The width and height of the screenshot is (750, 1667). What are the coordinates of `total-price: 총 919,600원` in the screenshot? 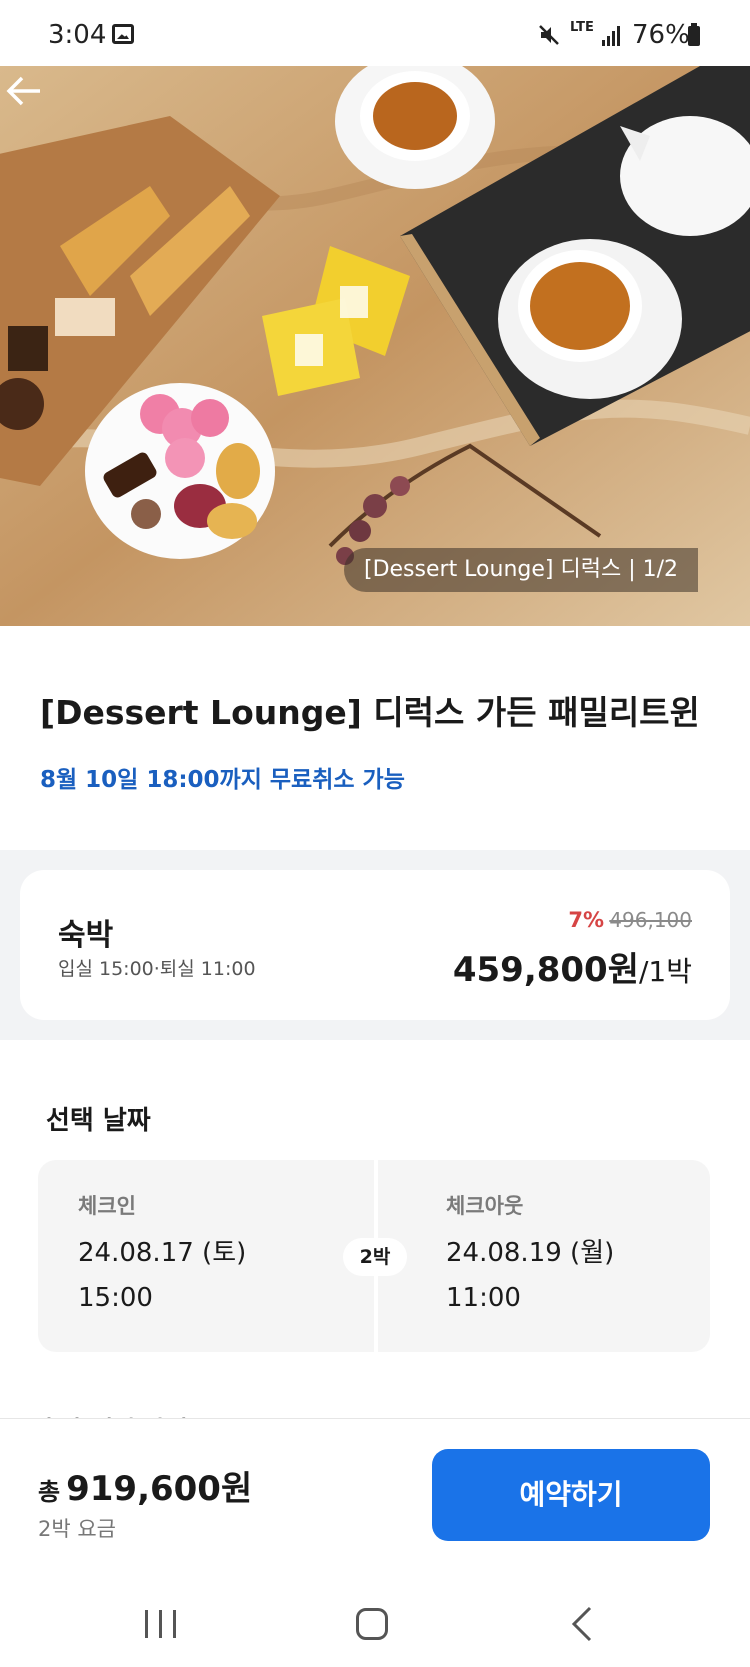 It's located at (145, 1485).